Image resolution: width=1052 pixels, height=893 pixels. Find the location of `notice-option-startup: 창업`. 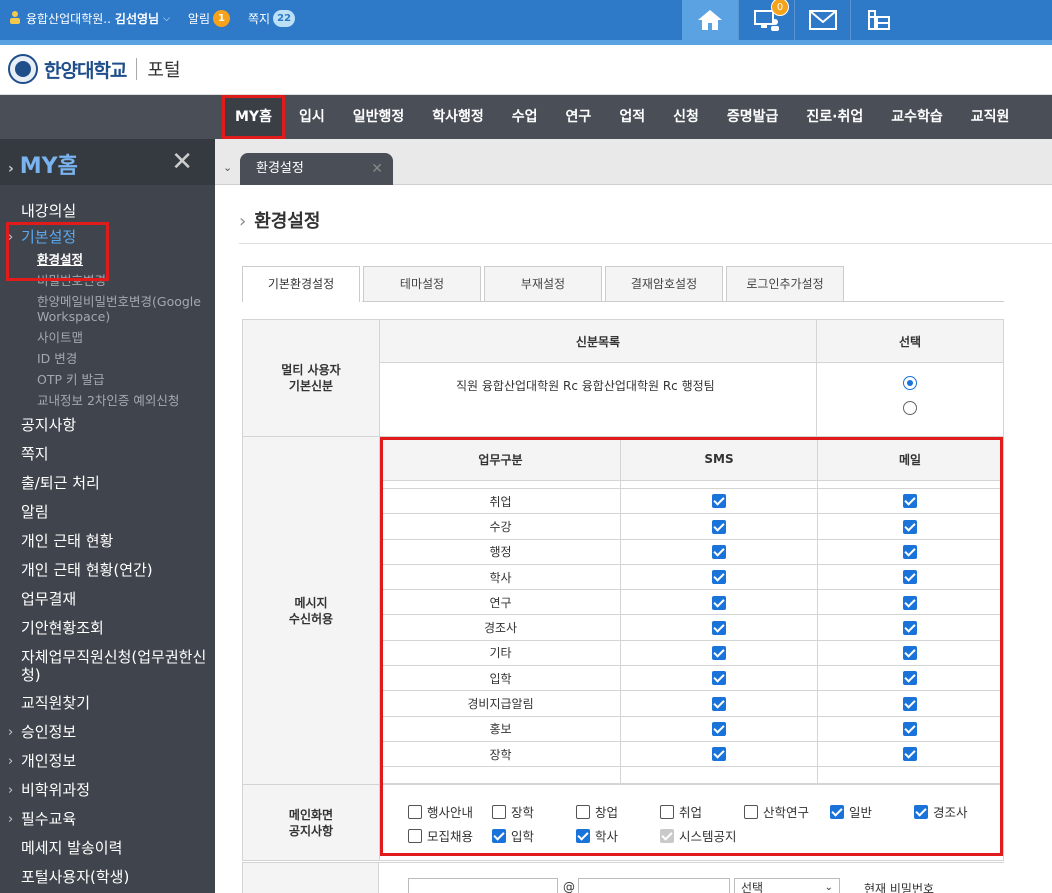

notice-option-startup: 창업 is located at coordinates (618, 811).